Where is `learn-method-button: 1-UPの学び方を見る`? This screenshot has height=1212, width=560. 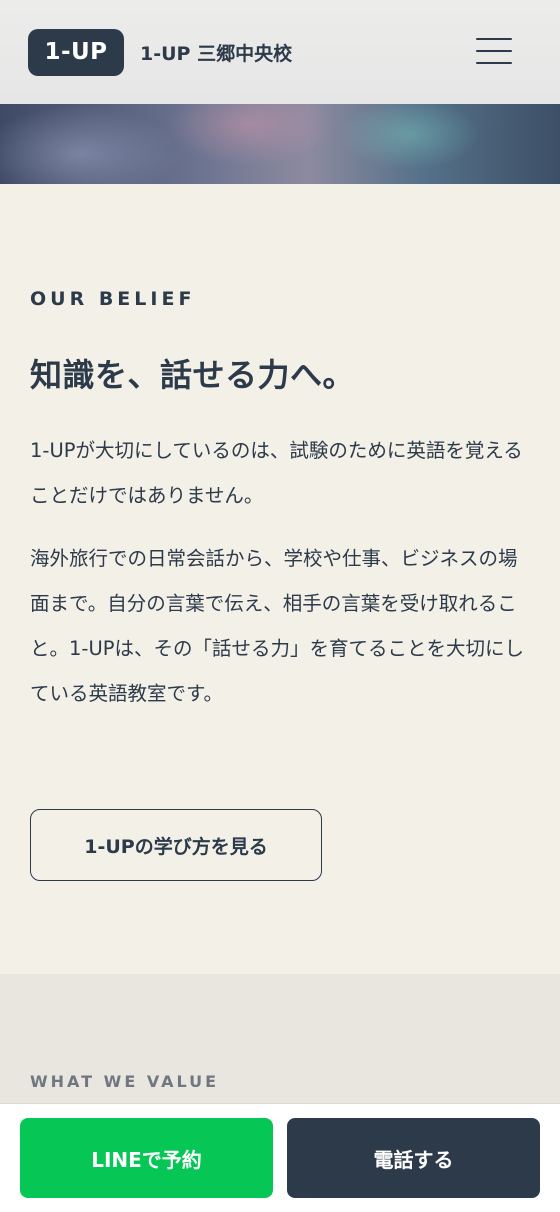 learn-method-button: 1-UPの学び方を見る is located at coordinates (176, 845).